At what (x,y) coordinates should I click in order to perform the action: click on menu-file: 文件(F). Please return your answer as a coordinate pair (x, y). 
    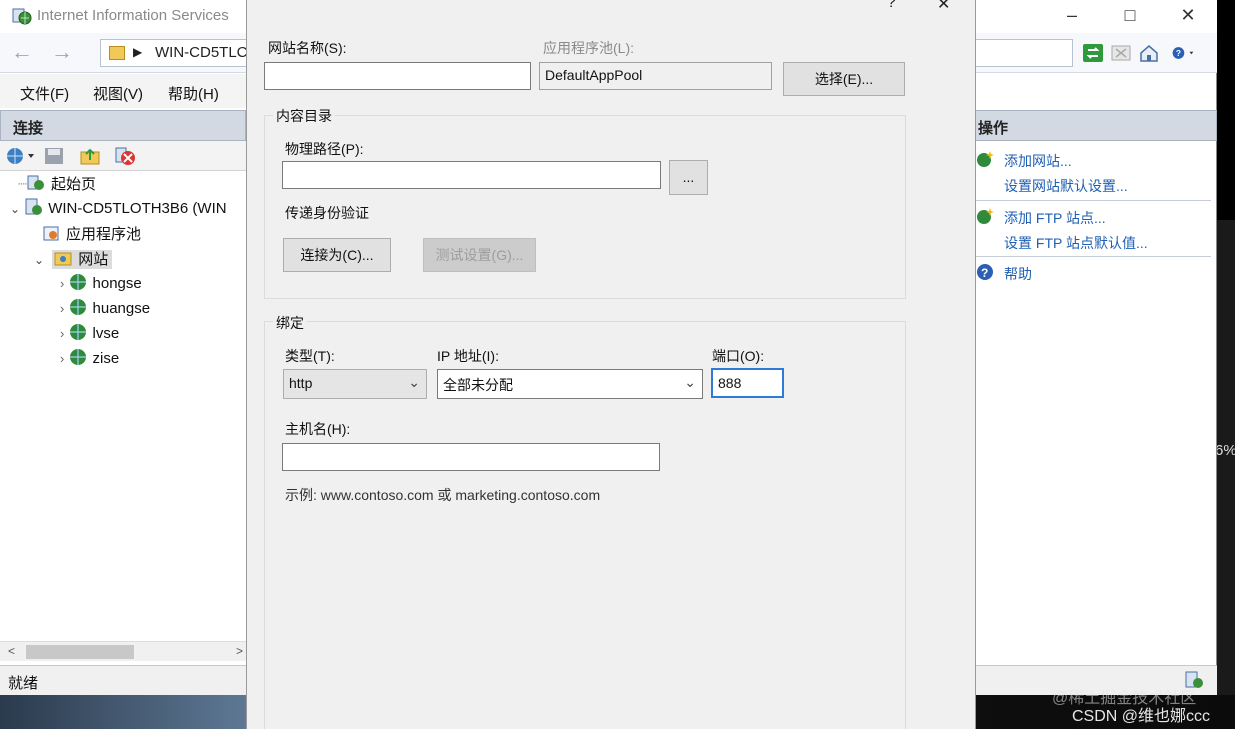
    Looking at the image, I should click on (44, 93).